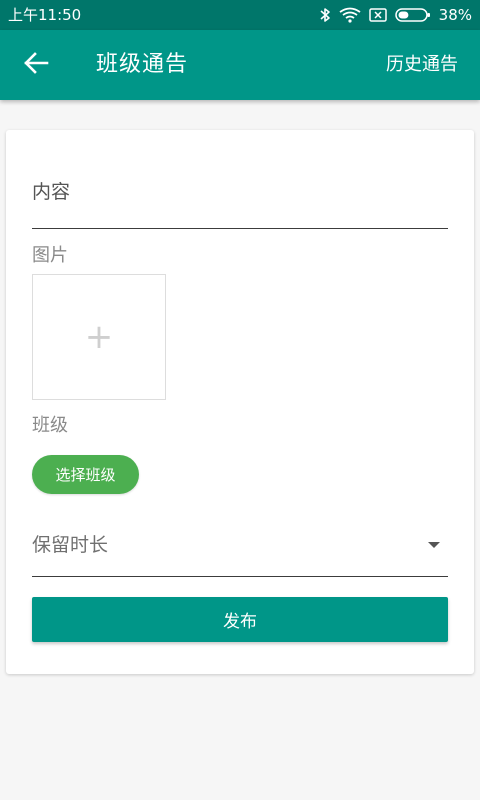  Describe the element at coordinates (45, 15) in the screenshot. I see `status-time: 上午11:50` at that location.